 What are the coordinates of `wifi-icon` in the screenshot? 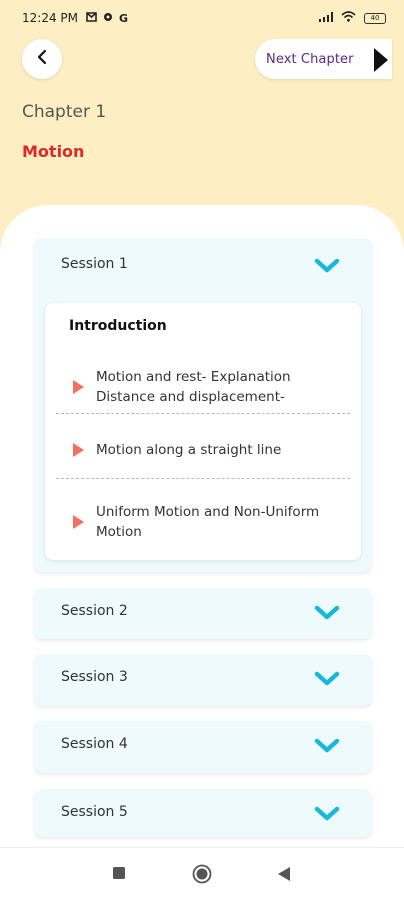 It's located at (348, 18).